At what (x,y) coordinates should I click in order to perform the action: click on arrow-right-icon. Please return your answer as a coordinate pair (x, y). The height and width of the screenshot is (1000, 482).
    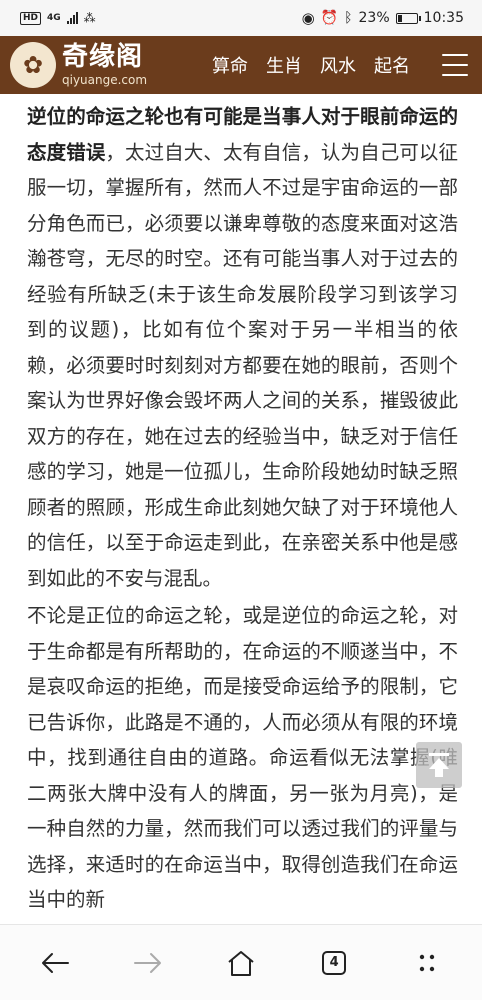
    Looking at the image, I should click on (147, 962).